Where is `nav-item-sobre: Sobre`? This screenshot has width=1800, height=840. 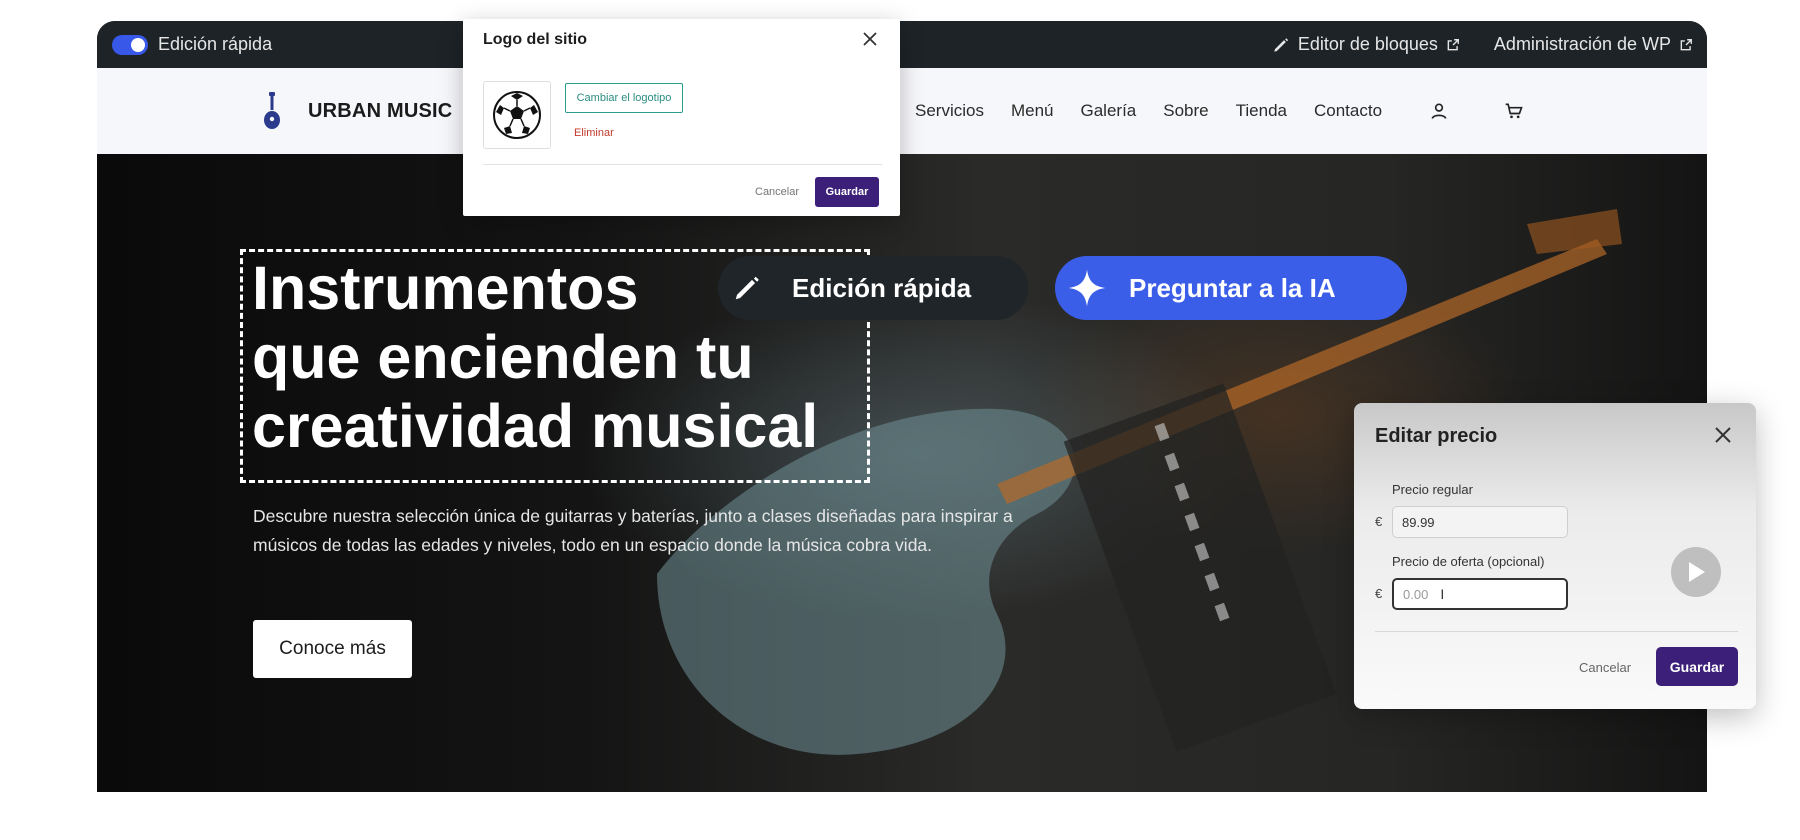
nav-item-sobre: Sobre is located at coordinates (1185, 111).